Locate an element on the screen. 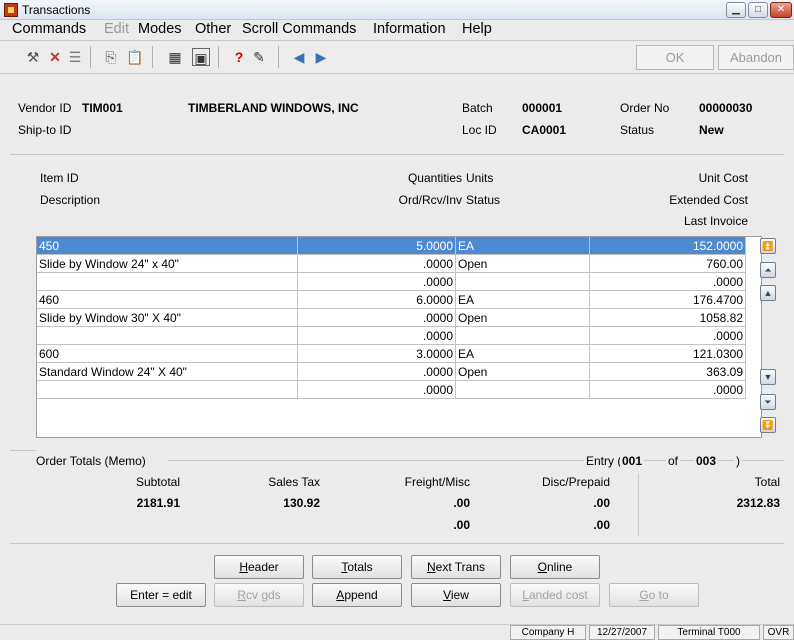 The image size is (794, 640). scroll-bottom-icon: ⏬ is located at coordinates (768, 425).